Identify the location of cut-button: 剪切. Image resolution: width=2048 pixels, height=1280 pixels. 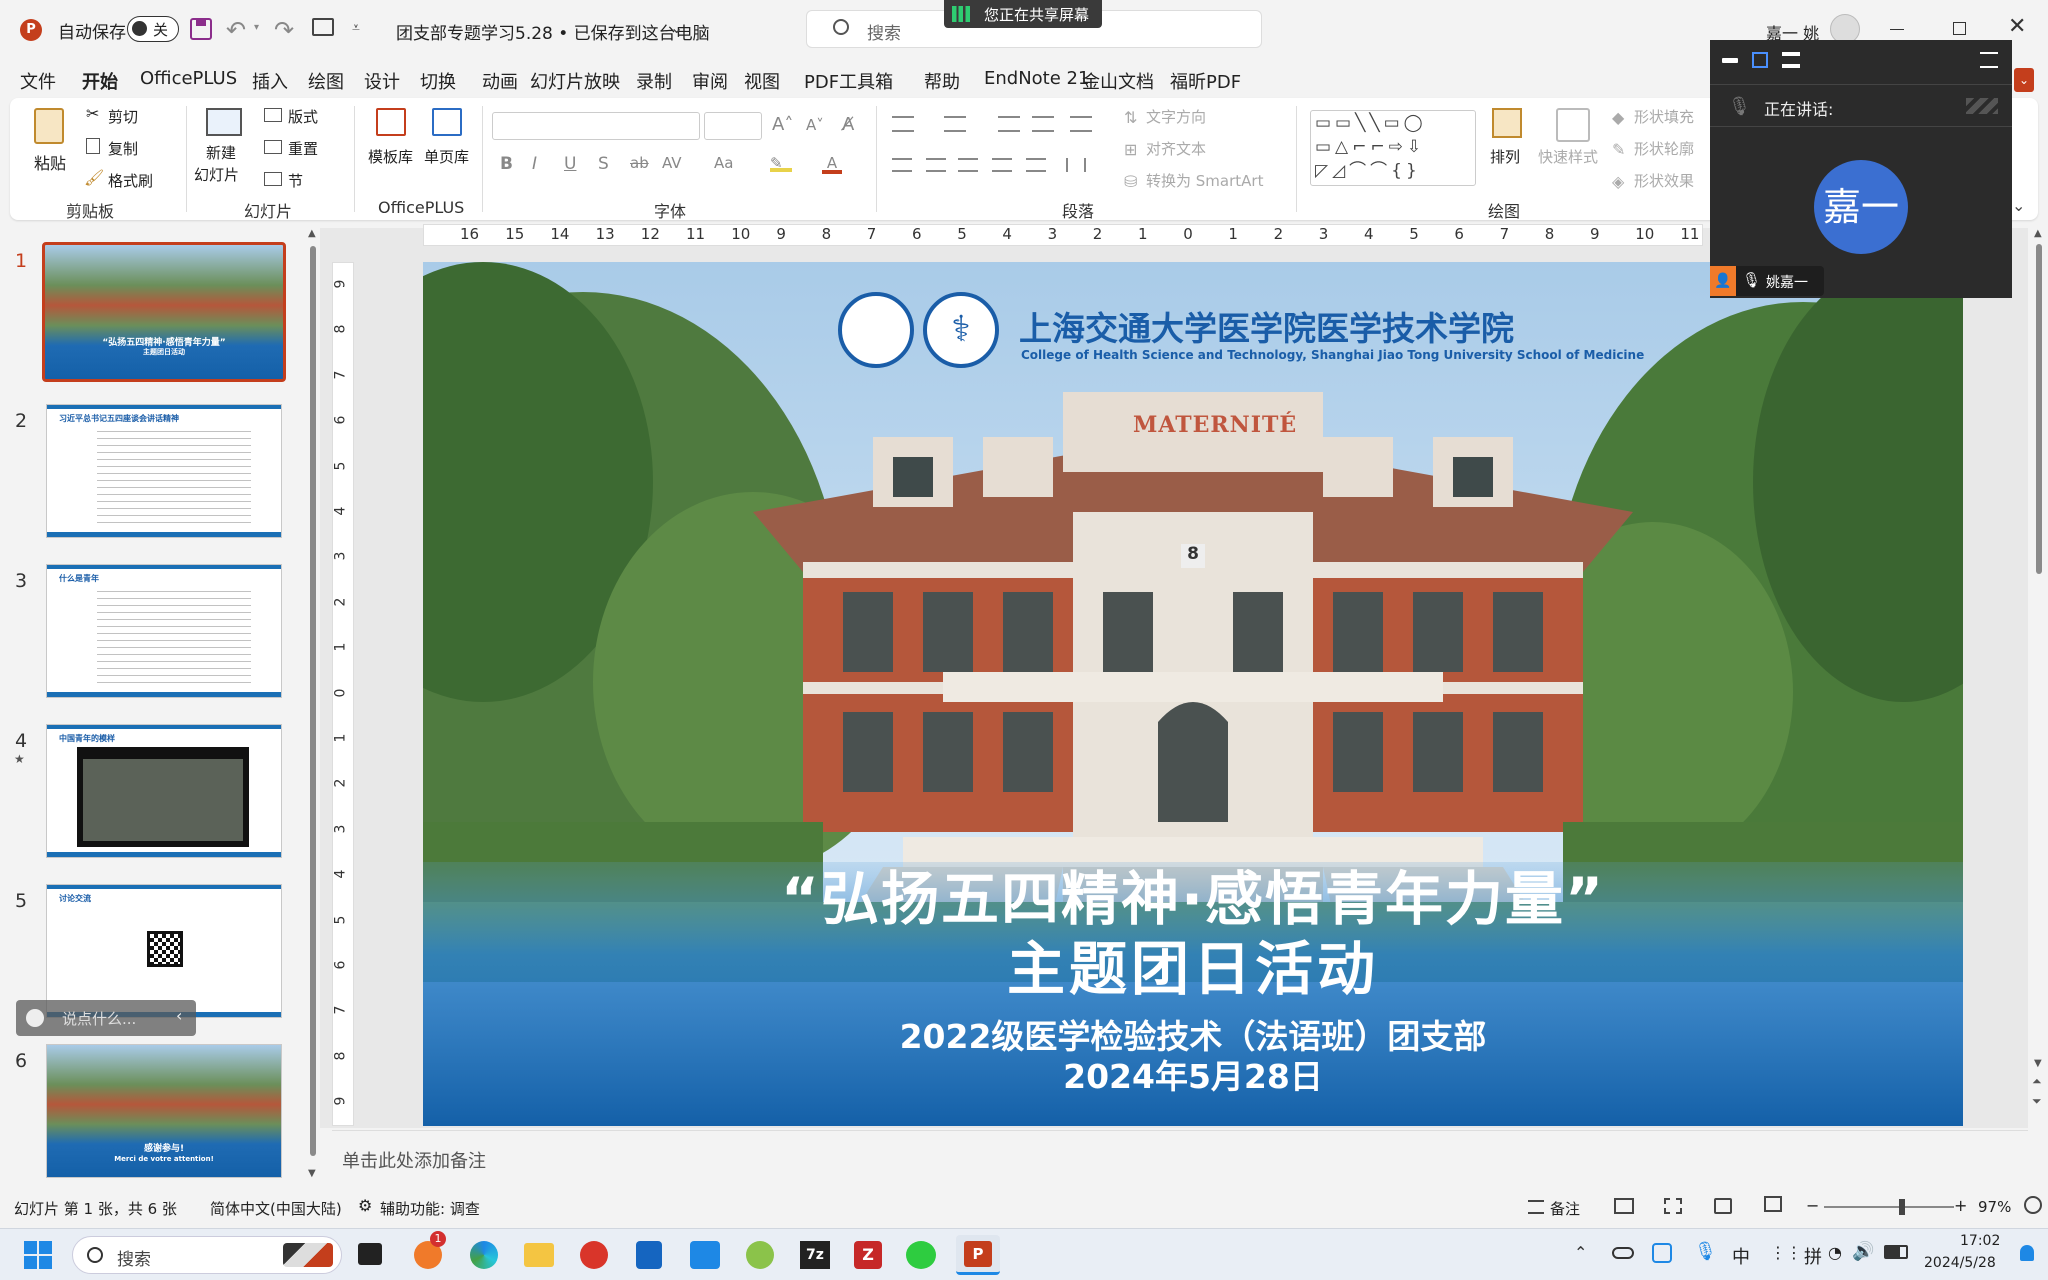
(123, 116).